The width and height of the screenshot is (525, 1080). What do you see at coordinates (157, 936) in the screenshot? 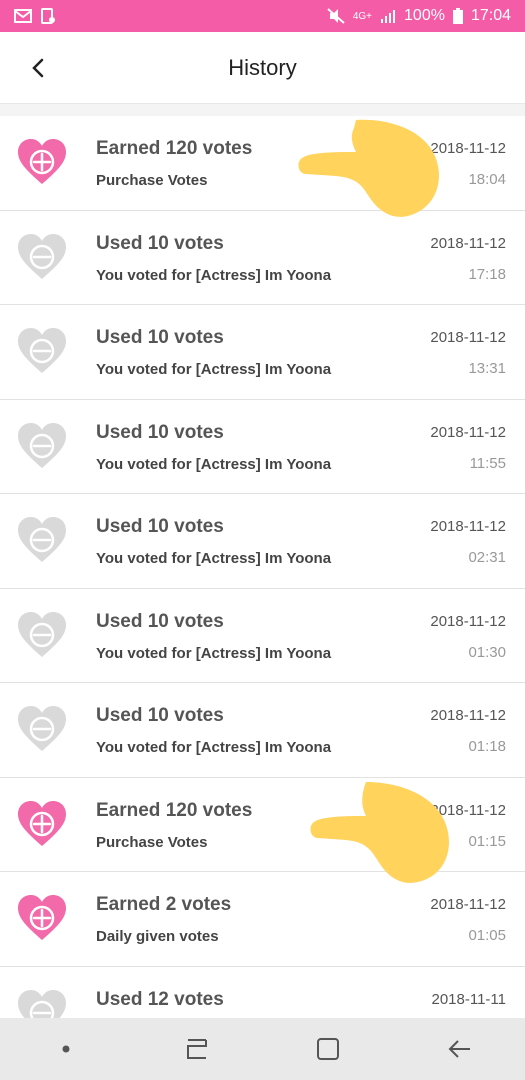
I see `history-item-subtitle: Daily given votes` at bounding box center [157, 936].